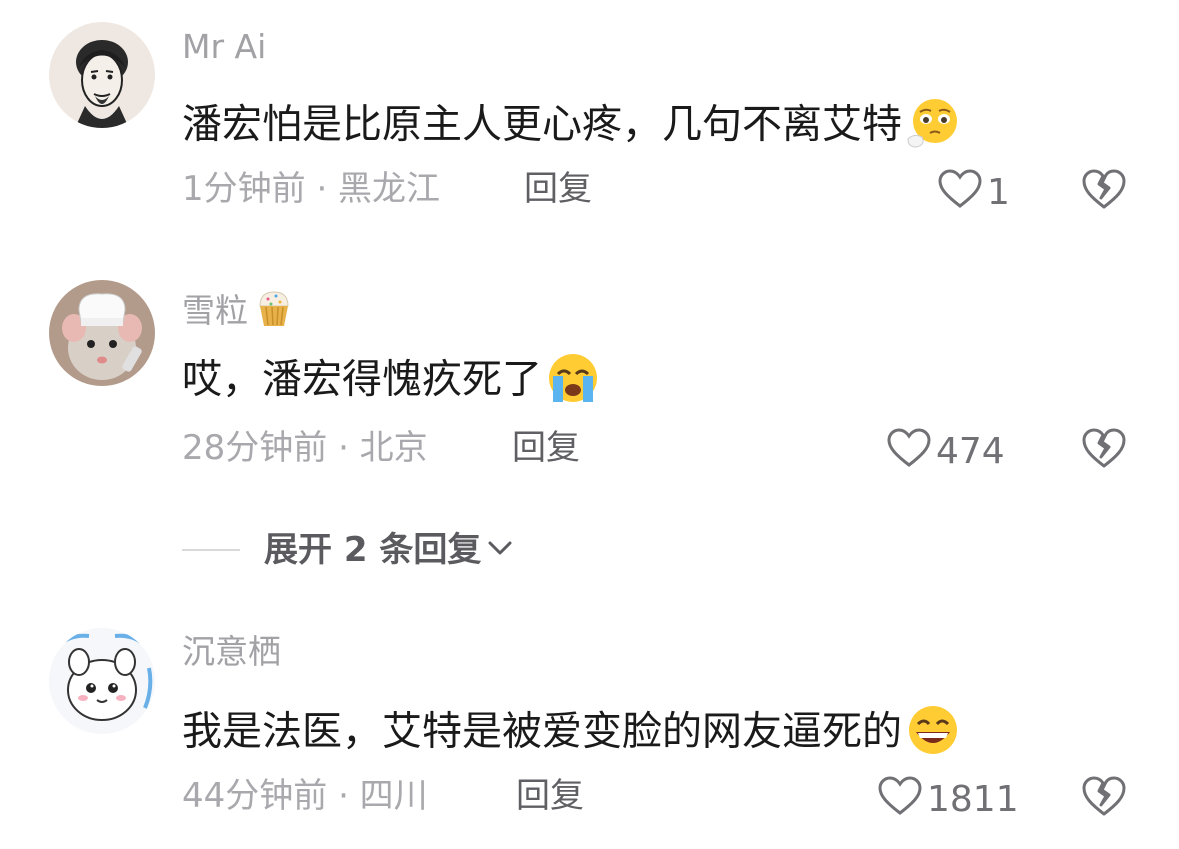 The image size is (1179, 849). Describe the element at coordinates (933, 126) in the screenshot. I see `pleading-face-icon` at that location.